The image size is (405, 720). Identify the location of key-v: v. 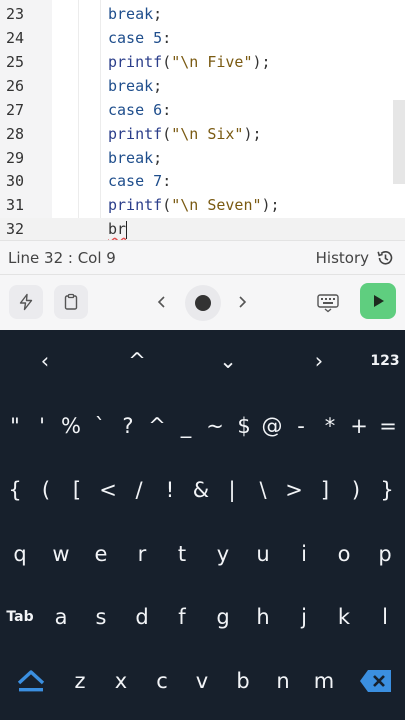
(202, 681).